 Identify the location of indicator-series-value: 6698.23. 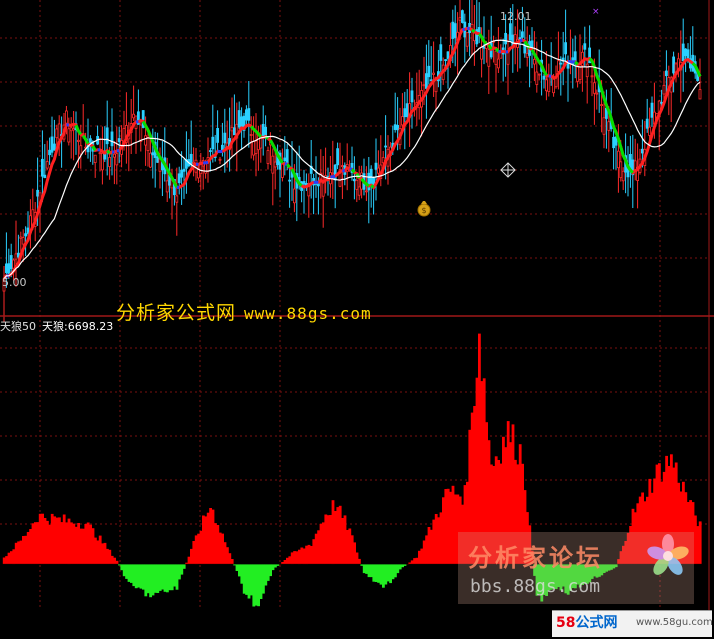
(90, 326).